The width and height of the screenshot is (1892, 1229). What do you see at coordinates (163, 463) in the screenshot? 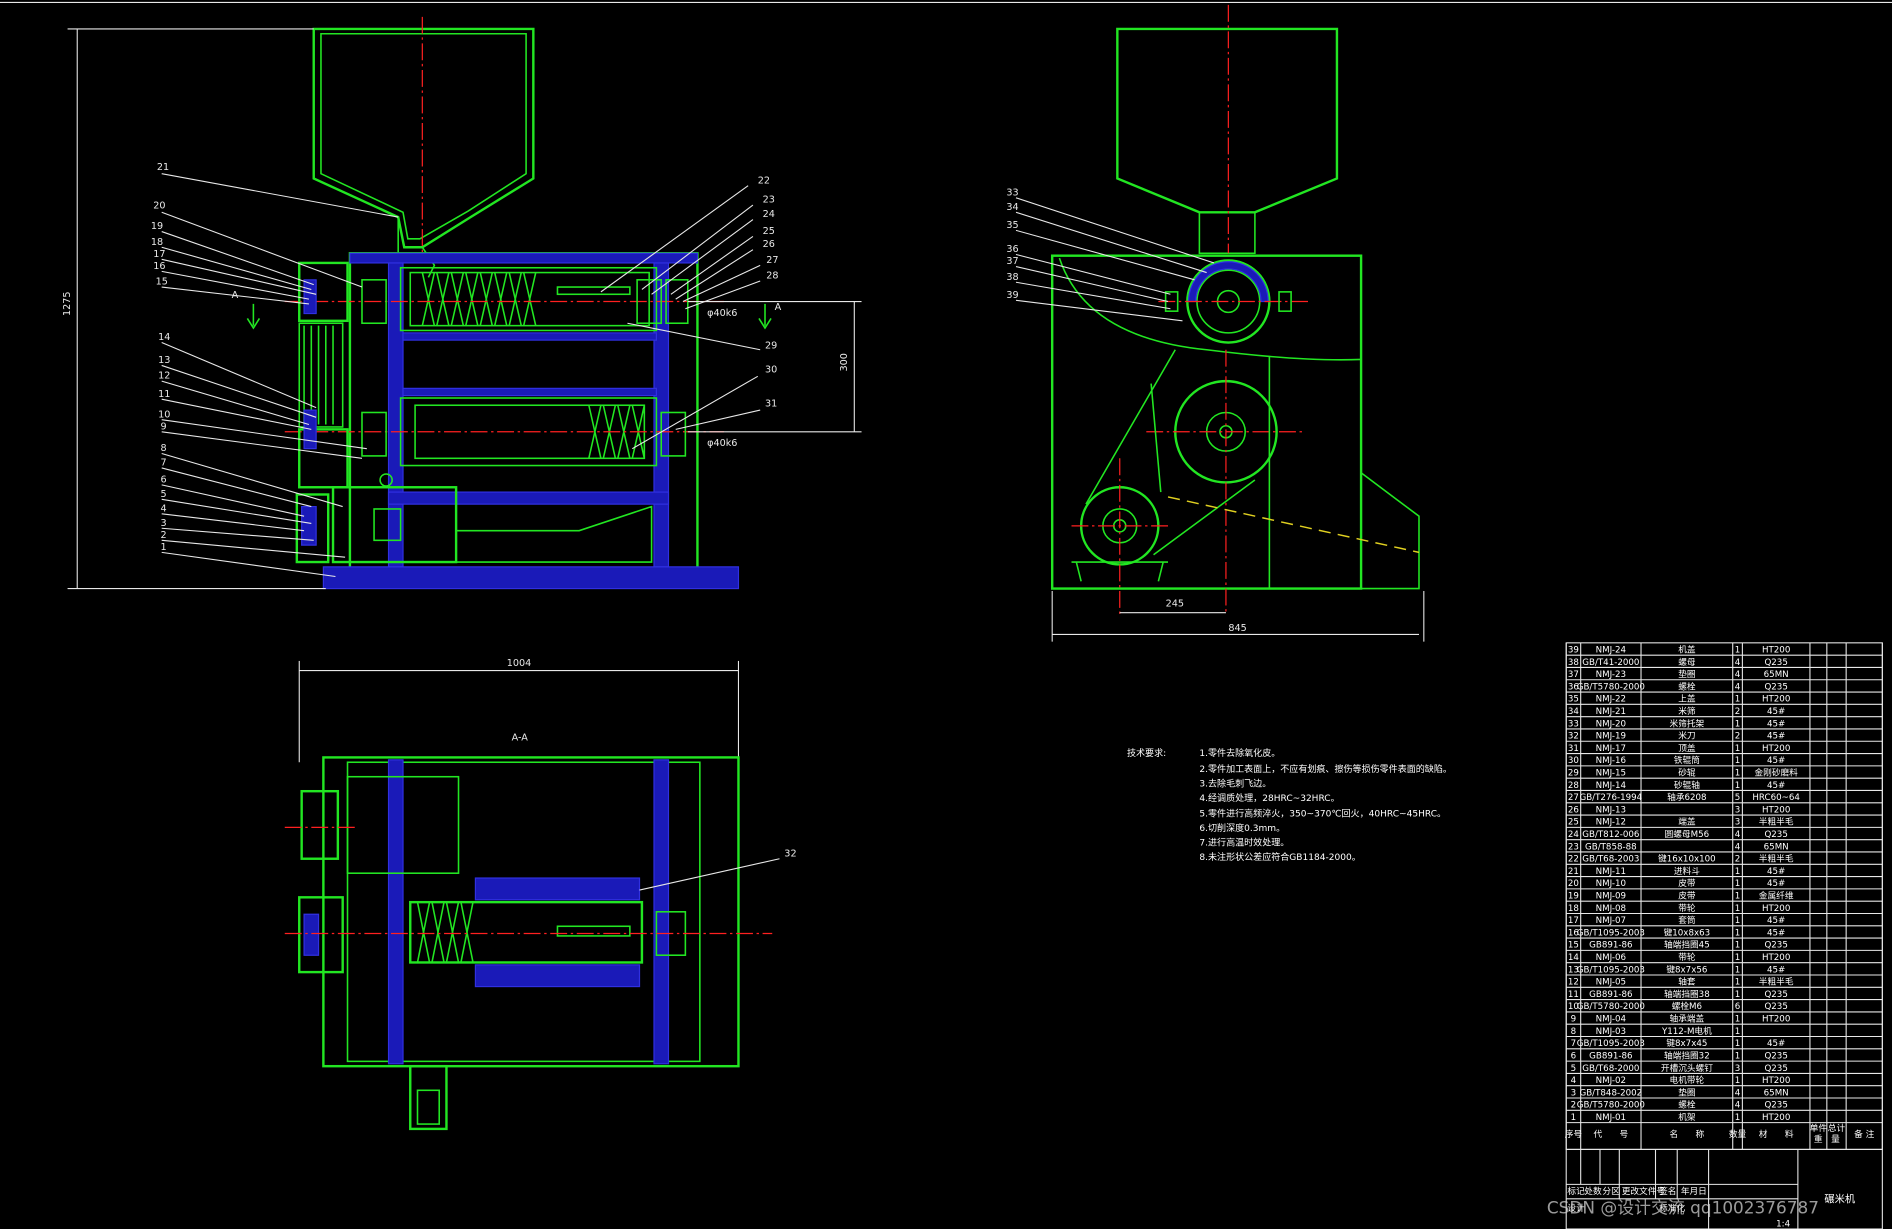
I see `callout-7: 7` at bounding box center [163, 463].